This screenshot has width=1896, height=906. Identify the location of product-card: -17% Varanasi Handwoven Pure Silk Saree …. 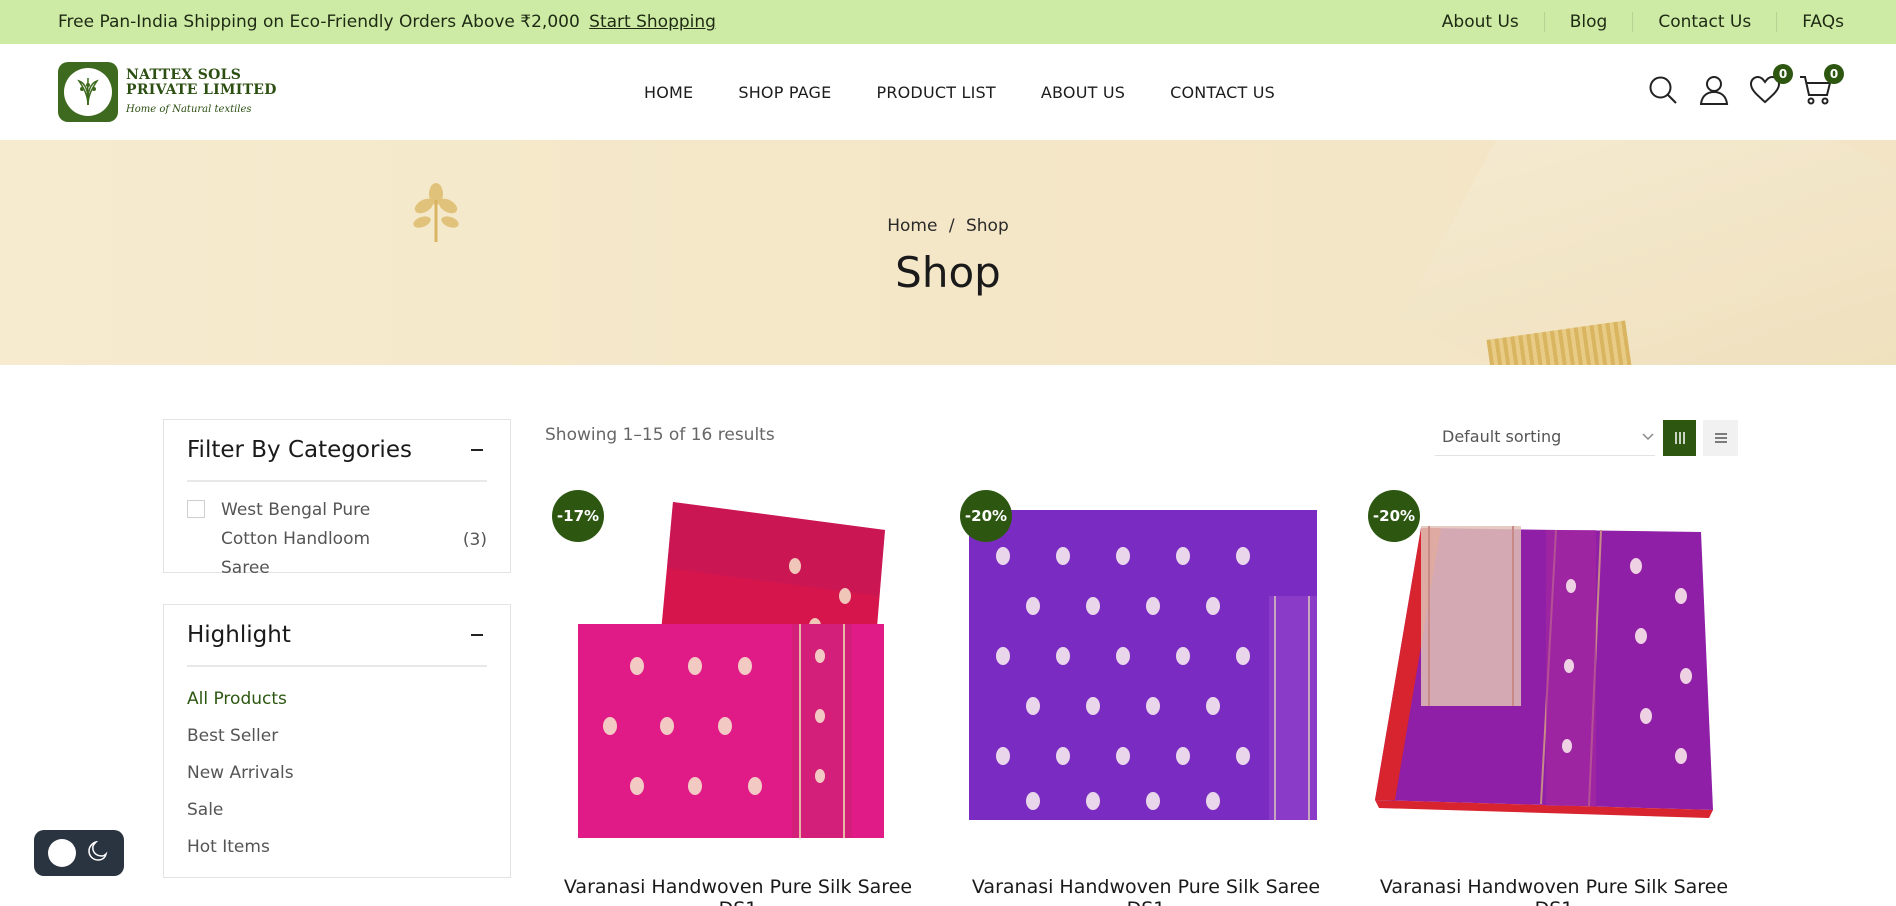
(738, 696).